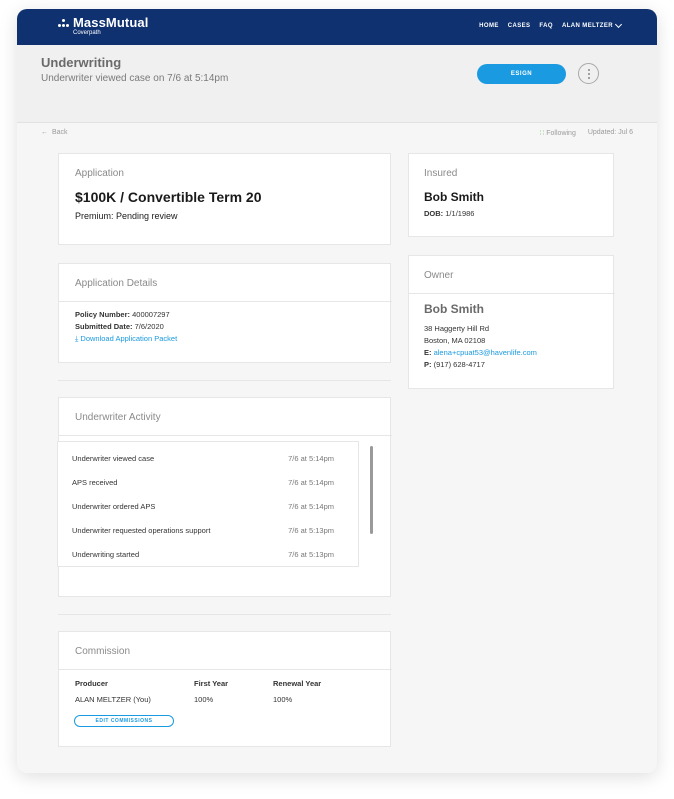  What do you see at coordinates (618, 24) in the screenshot?
I see `chevron-down-icon` at bounding box center [618, 24].